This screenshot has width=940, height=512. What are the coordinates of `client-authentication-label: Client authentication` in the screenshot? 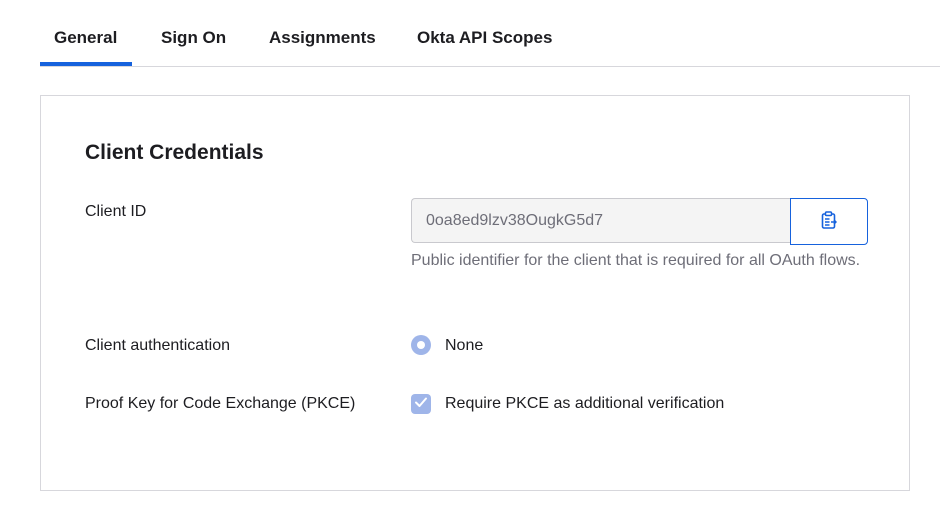 It's located at (157, 345).